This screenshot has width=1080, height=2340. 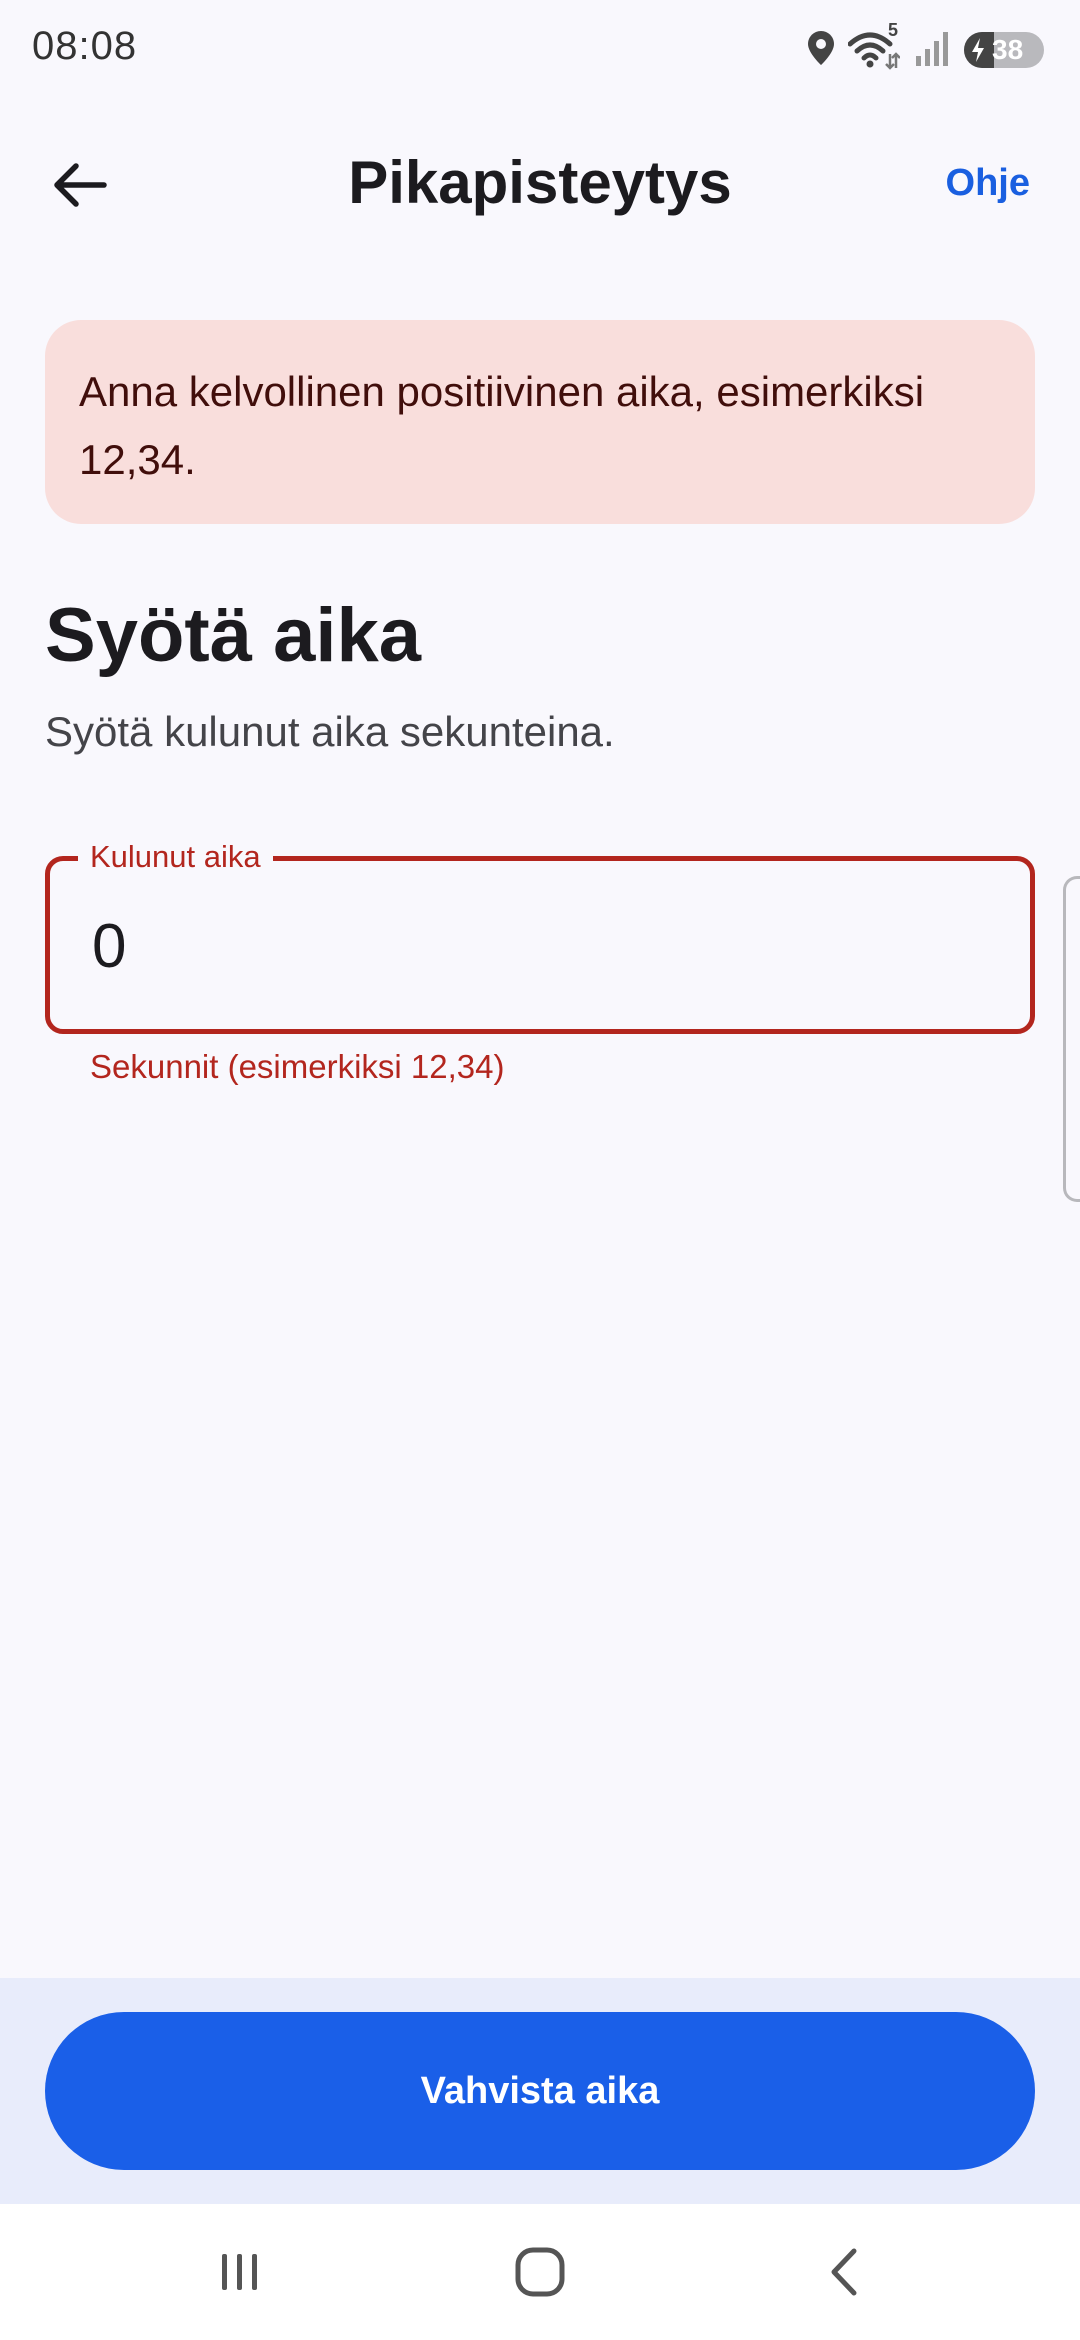 I want to click on status-bar: 08:08 5 38, so click(x=540, y=50).